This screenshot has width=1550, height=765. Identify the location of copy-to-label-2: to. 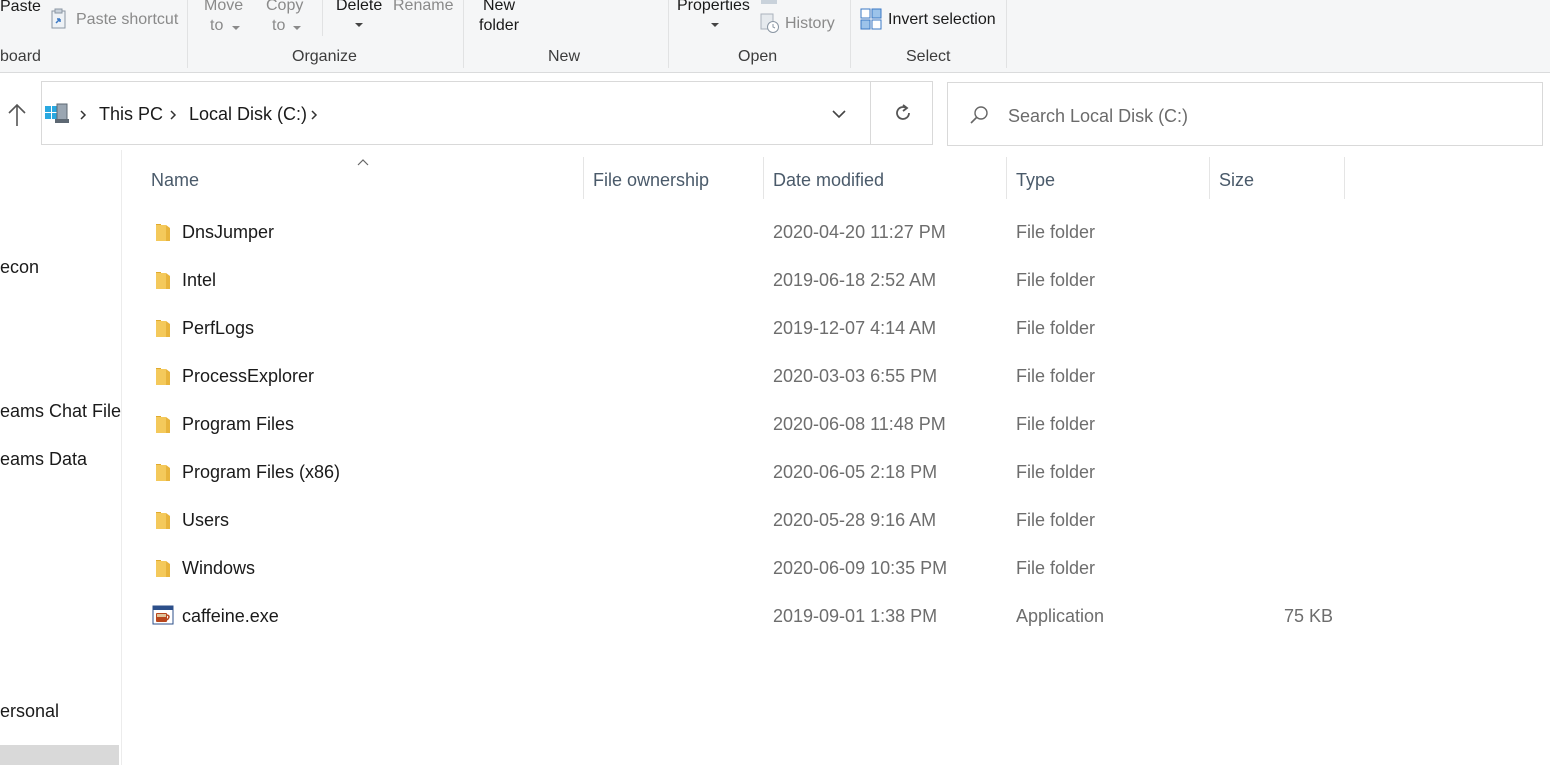
(279, 25).